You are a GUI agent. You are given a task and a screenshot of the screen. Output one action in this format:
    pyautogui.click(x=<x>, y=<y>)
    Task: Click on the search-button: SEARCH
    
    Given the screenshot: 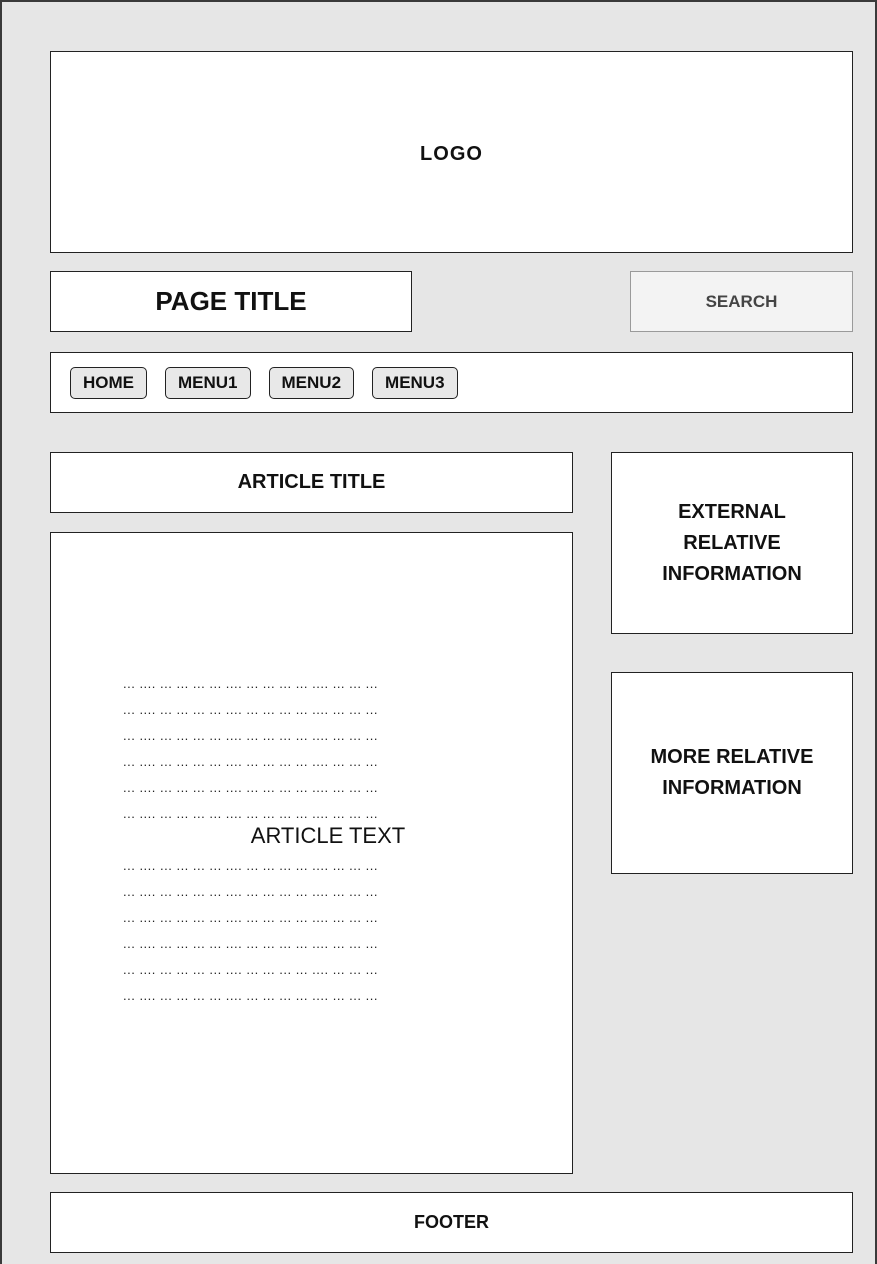 What is the action you would take?
    pyautogui.click(x=741, y=301)
    